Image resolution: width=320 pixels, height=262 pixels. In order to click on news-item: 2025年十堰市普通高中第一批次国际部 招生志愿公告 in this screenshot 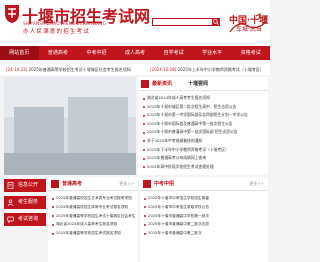, I will do `click(204, 132)`.